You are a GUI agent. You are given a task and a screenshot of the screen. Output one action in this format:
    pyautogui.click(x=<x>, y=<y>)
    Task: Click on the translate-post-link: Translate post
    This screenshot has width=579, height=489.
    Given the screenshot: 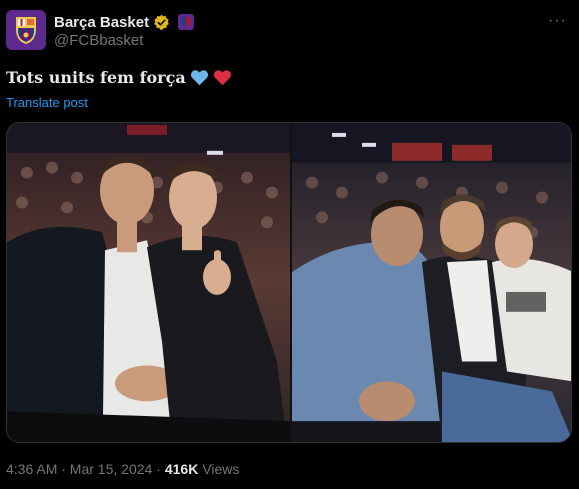 What is the action you would take?
    pyautogui.click(x=47, y=102)
    